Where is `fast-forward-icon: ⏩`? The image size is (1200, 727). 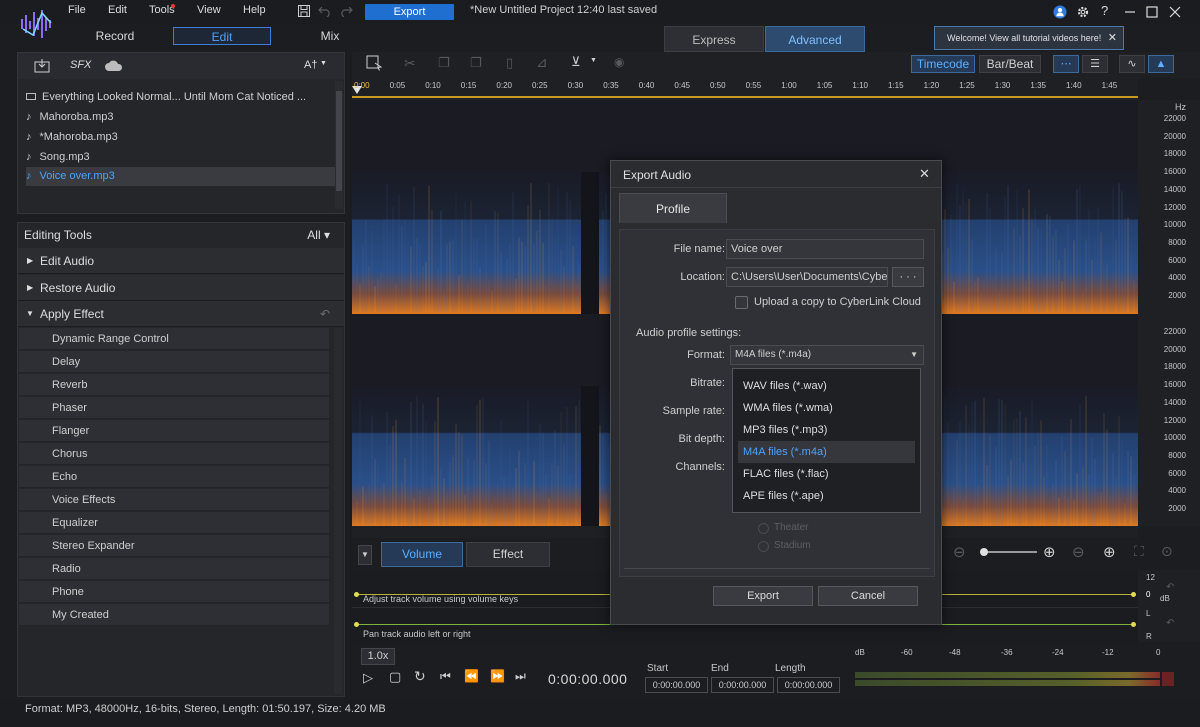 fast-forward-icon: ⏩ is located at coordinates (497, 676).